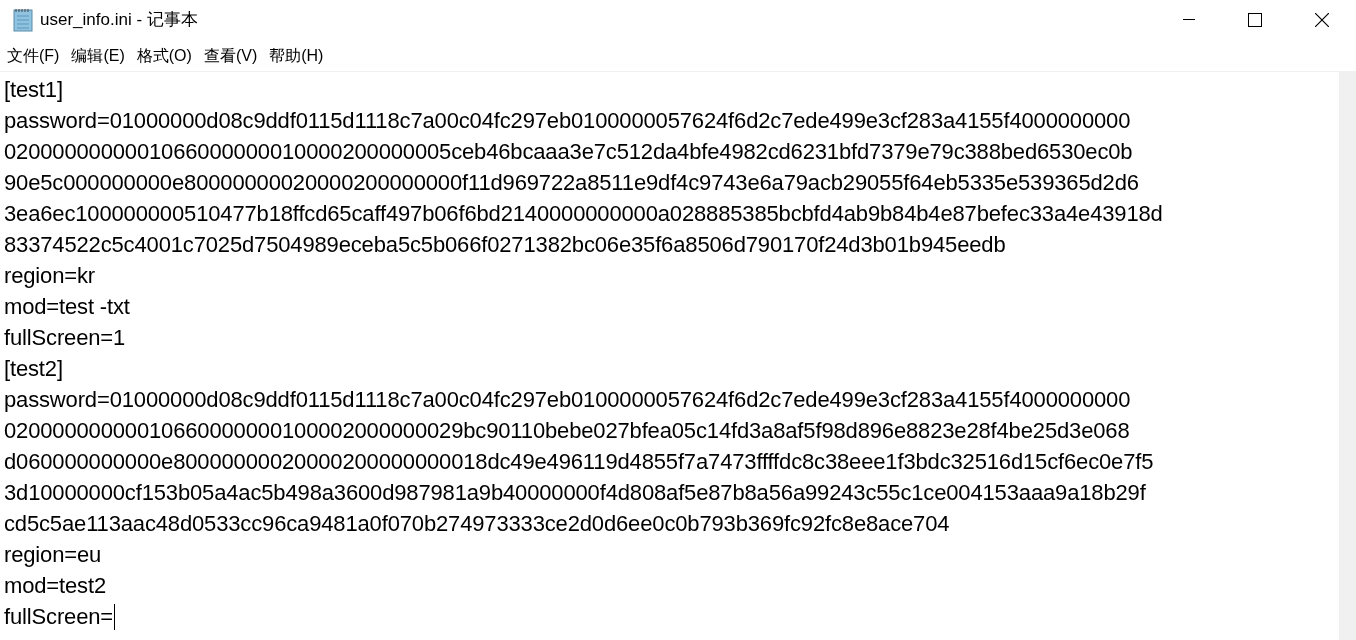 The height and width of the screenshot is (640, 1356). What do you see at coordinates (98, 55) in the screenshot?
I see `menu-item: 编辑(E)` at bounding box center [98, 55].